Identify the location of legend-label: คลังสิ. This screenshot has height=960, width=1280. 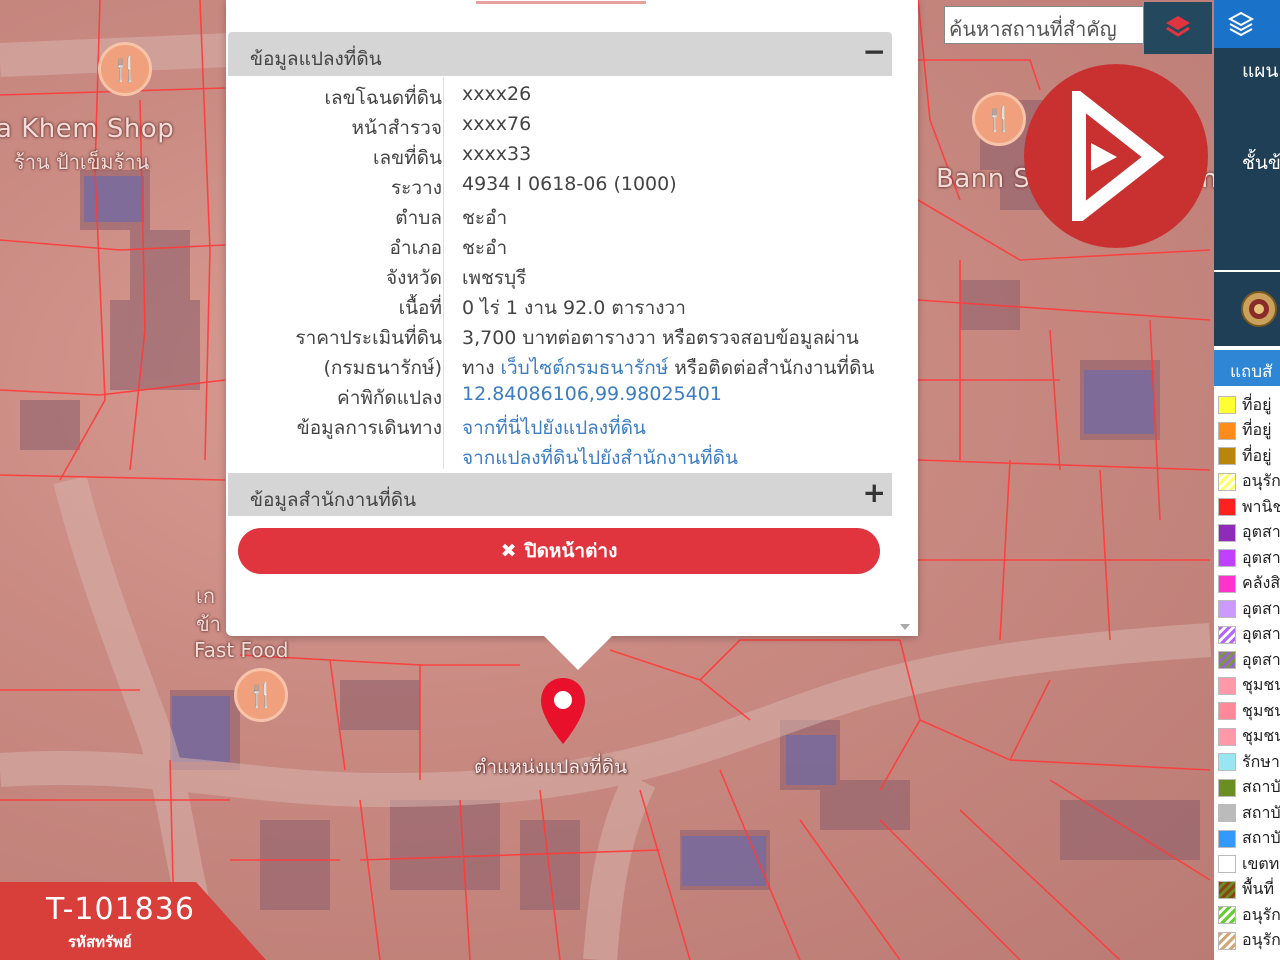
(1261, 582).